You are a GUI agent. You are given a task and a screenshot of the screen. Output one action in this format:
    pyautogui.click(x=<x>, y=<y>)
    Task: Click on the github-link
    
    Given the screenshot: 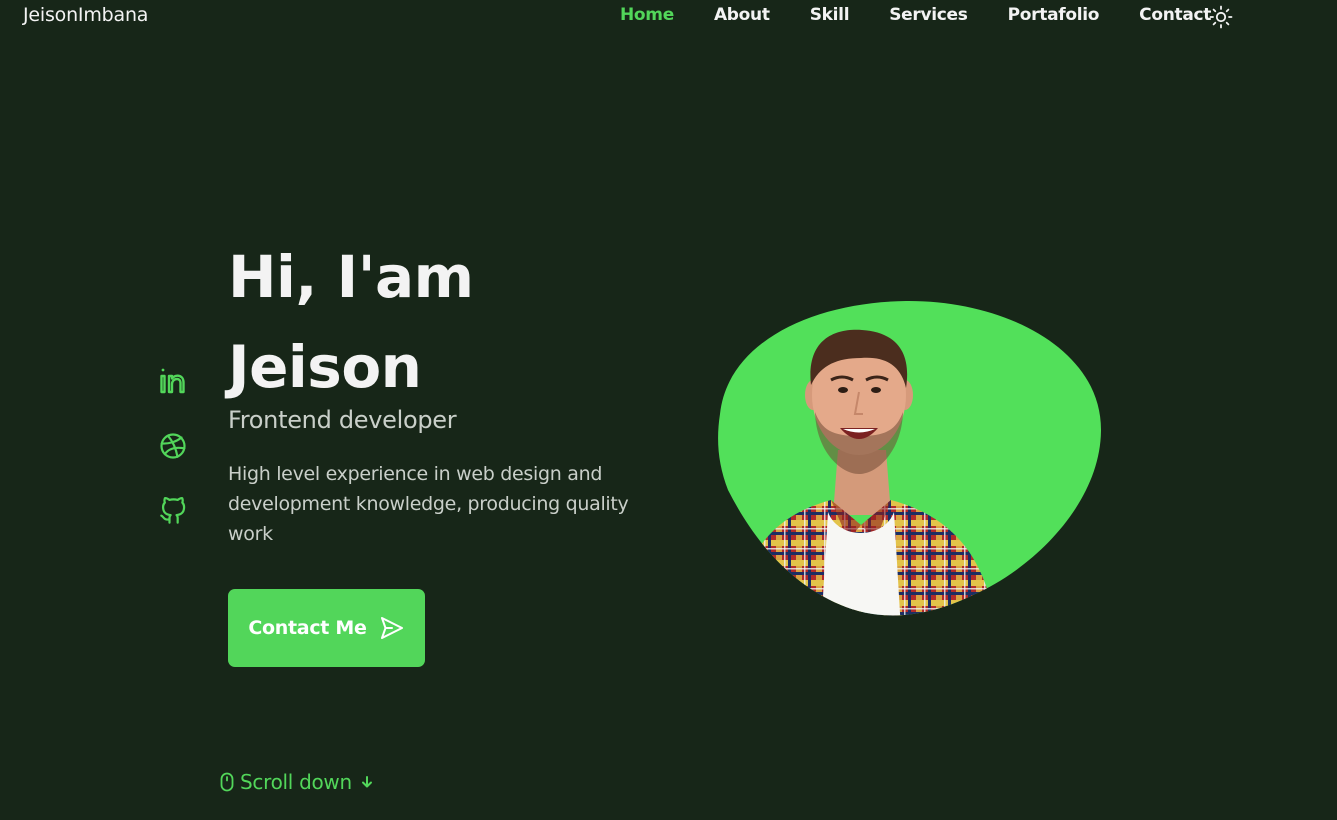 What is the action you would take?
    pyautogui.click(x=173, y=511)
    